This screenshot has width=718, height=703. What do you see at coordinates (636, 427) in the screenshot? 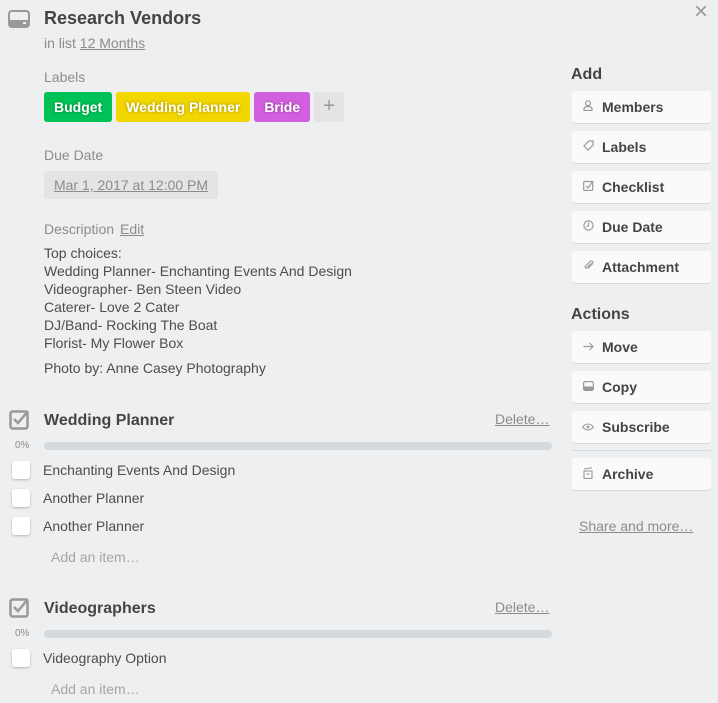
I see `subscribe-label: Subscribe` at bounding box center [636, 427].